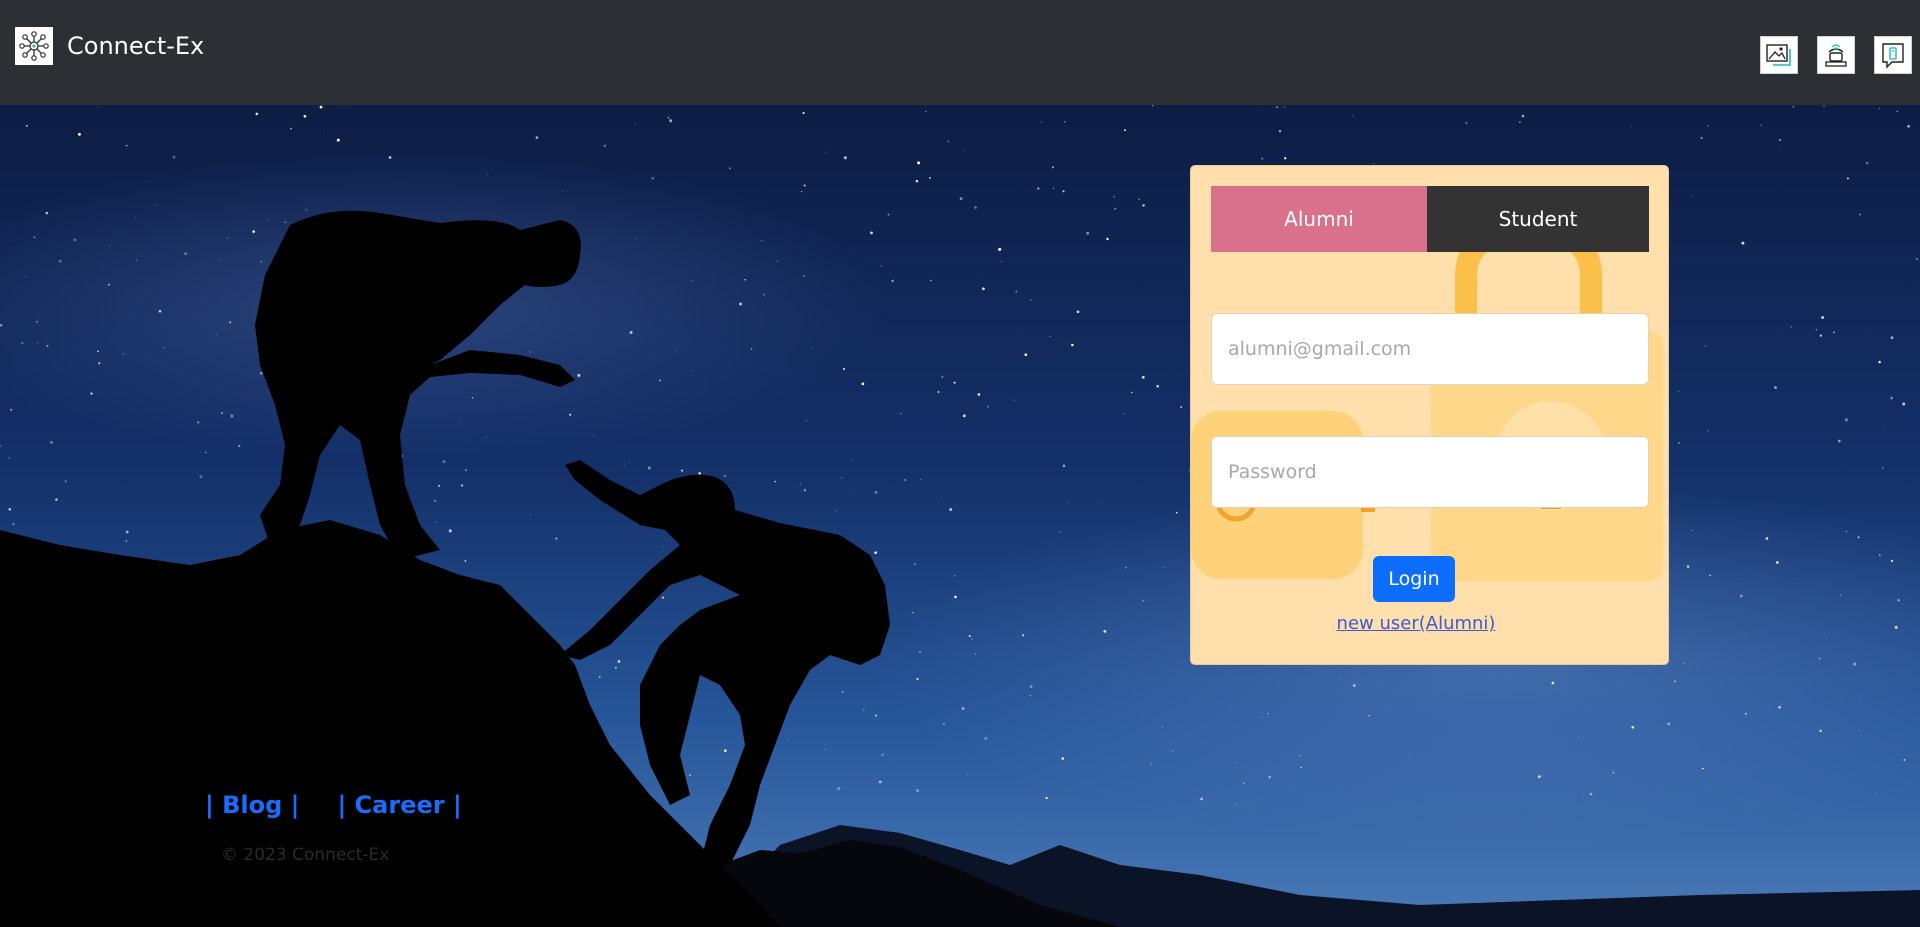 Image resolution: width=1920 pixels, height=927 pixels. What do you see at coordinates (136, 46) in the screenshot?
I see `brand-name: Connect-Ex` at bounding box center [136, 46].